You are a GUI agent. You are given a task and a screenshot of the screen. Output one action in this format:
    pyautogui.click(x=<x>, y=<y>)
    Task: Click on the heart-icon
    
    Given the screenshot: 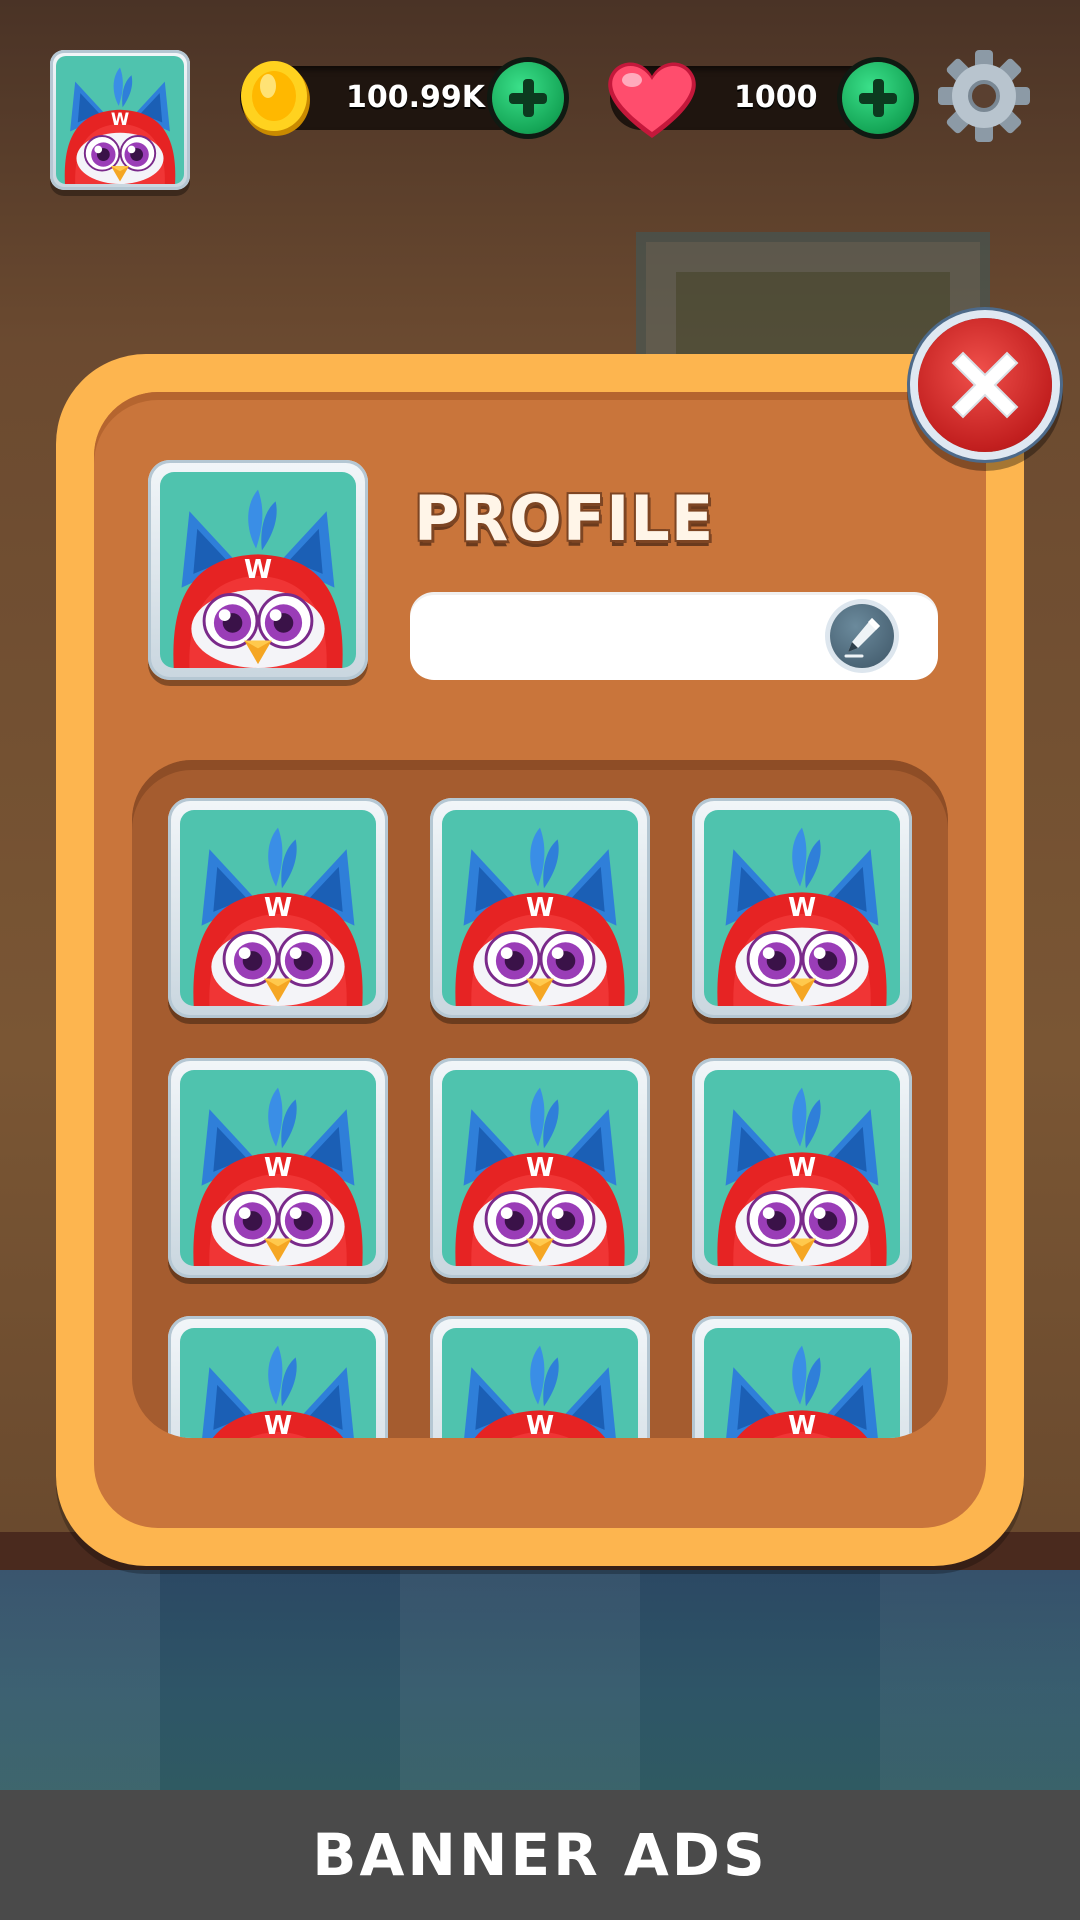 What is the action you would take?
    pyautogui.click(x=652, y=101)
    